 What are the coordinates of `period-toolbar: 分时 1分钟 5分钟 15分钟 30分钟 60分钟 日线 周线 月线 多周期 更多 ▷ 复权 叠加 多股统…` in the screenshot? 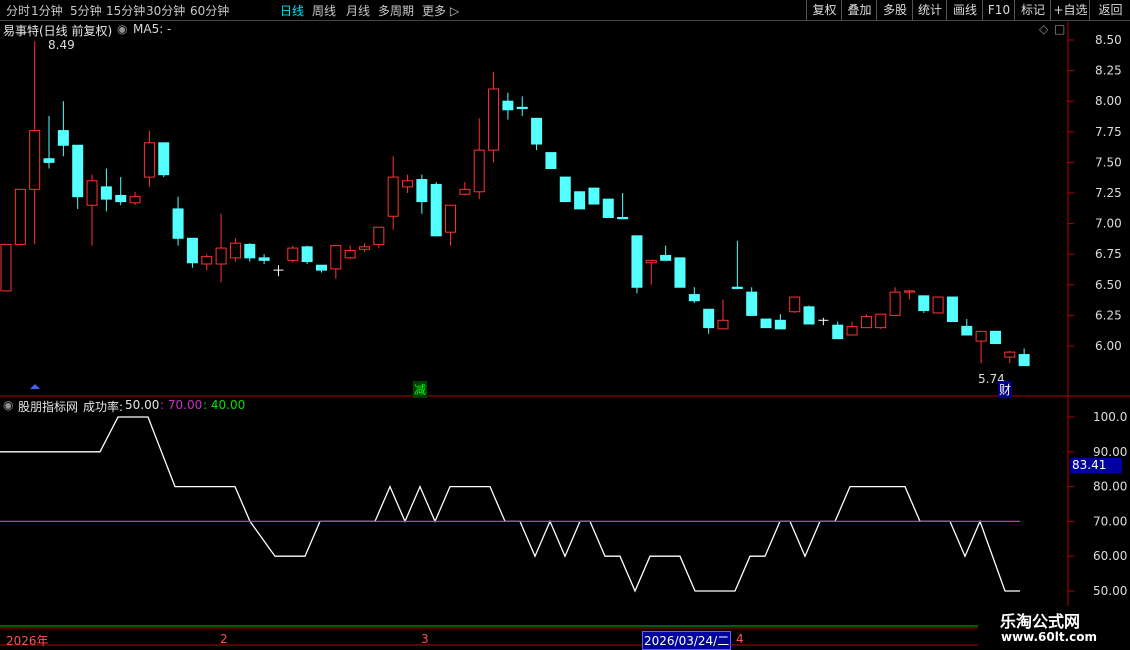 It's located at (565, 10).